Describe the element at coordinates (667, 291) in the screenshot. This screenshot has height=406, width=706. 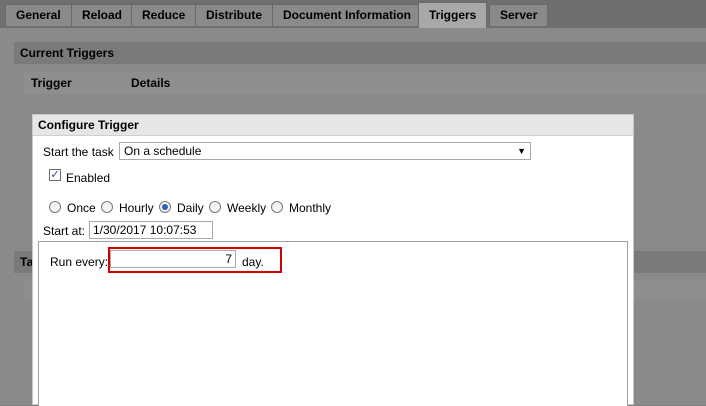
I see `background-column-header-right` at that location.